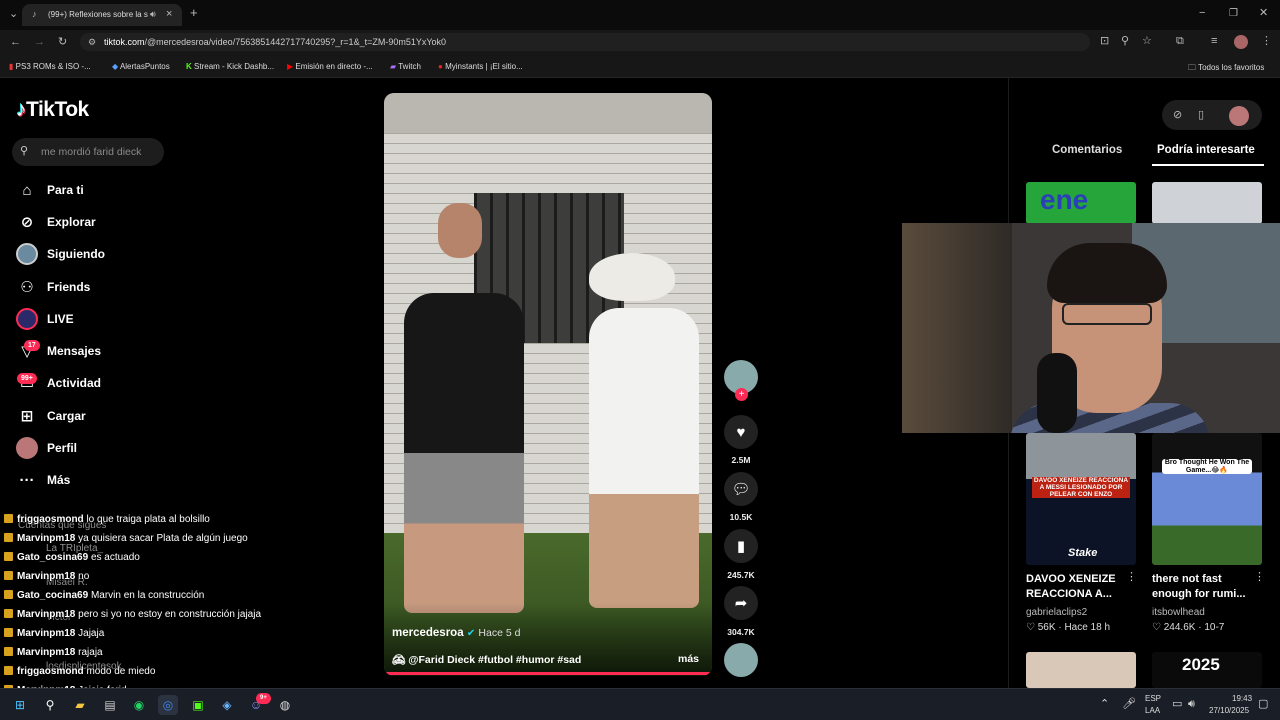  Describe the element at coordinates (27, 378) in the screenshot. I see `activity-badge: 99+` at that location.